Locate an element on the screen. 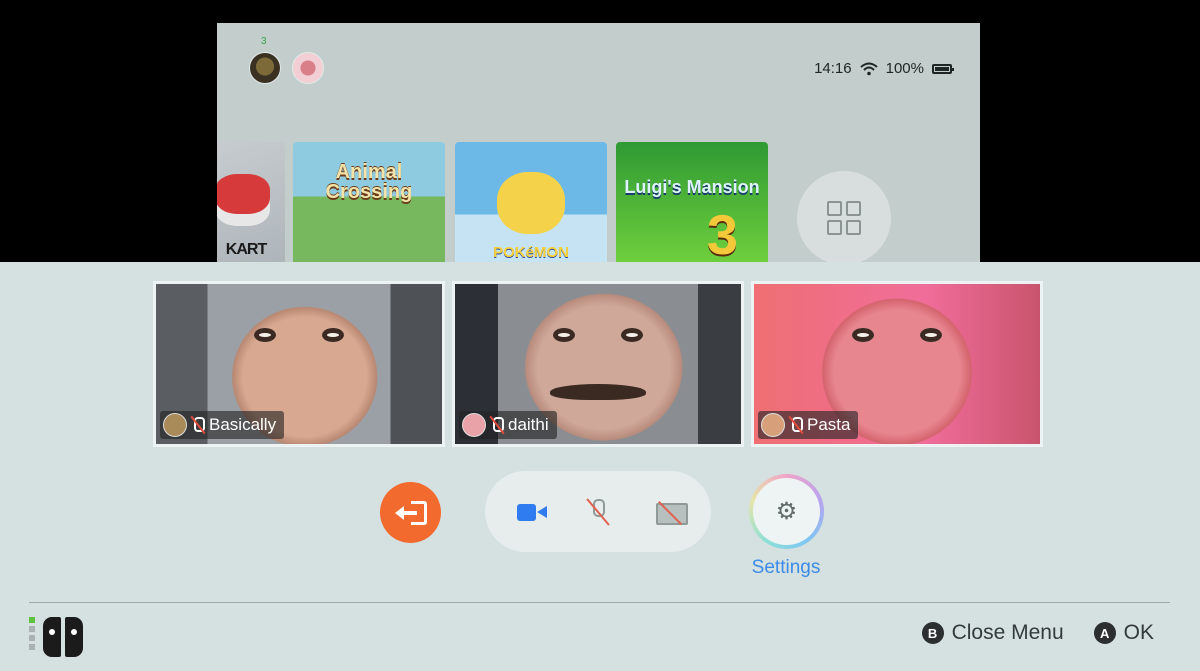 The height and width of the screenshot is (671, 1200). close-menu-hint: B Close Menu is located at coordinates (992, 633).